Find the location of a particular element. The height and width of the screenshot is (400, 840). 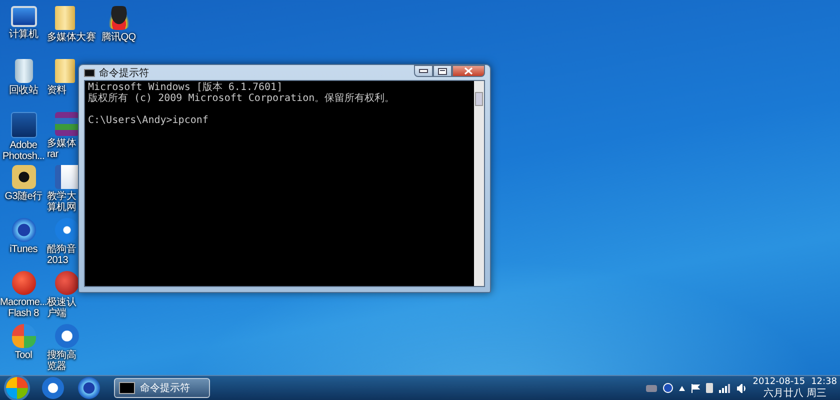

penguin-icon is located at coordinates (118, 18).